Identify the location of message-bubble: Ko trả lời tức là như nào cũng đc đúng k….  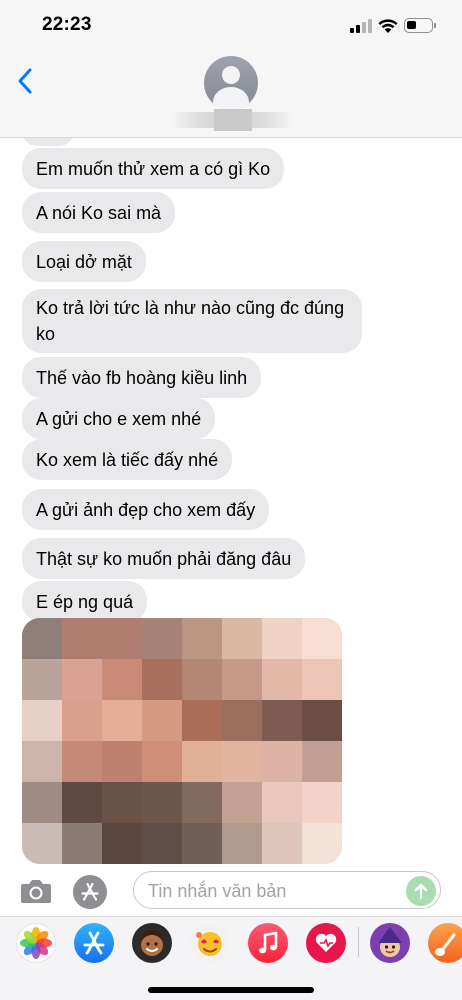
(192, 321).